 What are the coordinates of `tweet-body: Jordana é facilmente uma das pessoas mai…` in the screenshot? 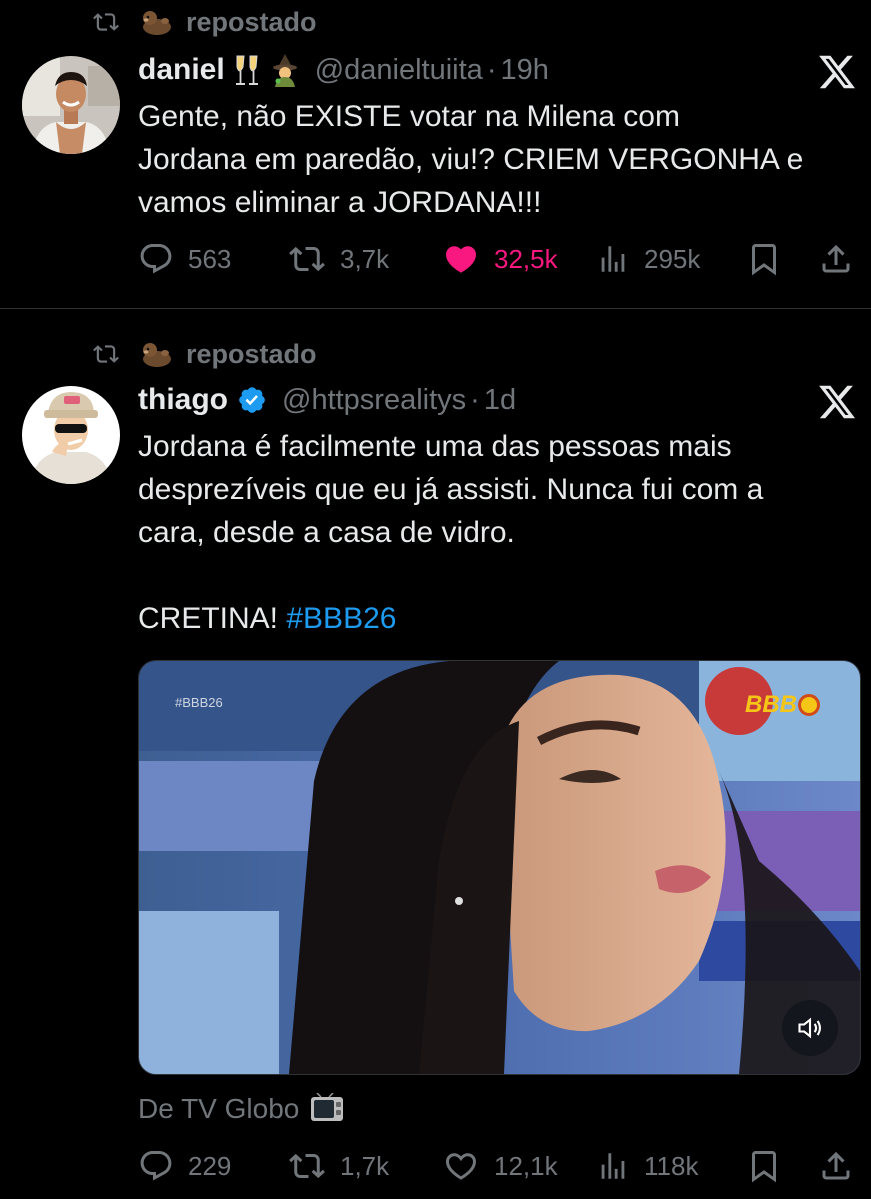 It's located at (451, 532).